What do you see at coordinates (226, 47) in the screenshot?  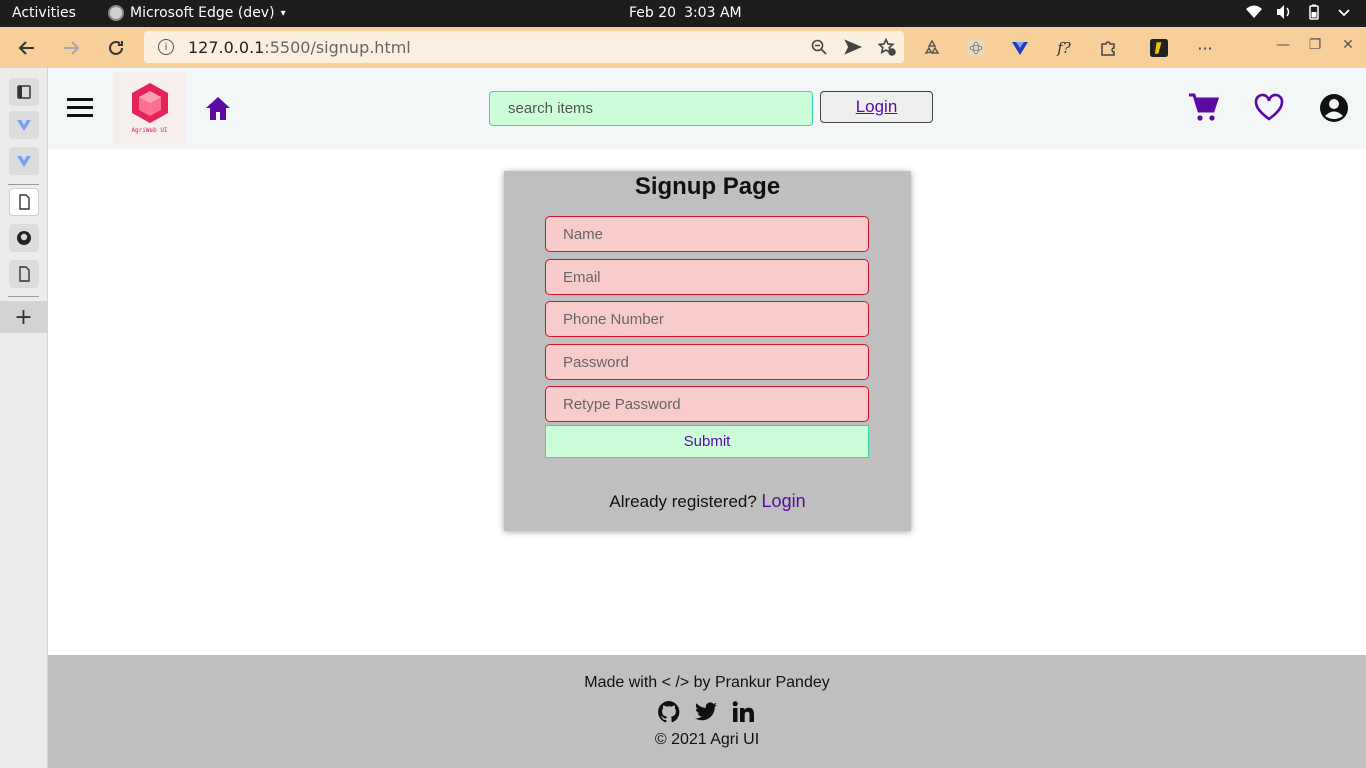 I see `url-host: 127.0.0.1` at bounding box center [226, 47].